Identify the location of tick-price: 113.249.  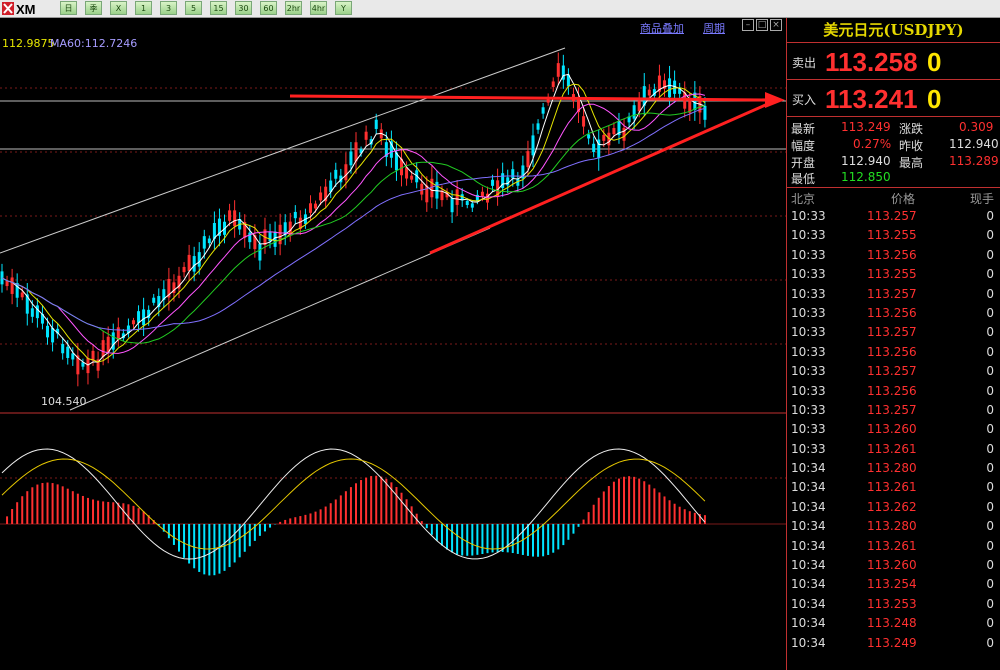
(892, 642).